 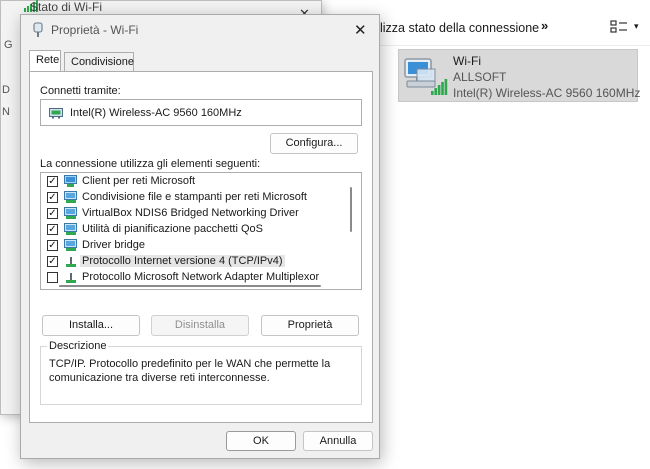 What do you see at coordinates (190, 286) in the screenshot?
I see `horizontal-scrollbar` at bounding box center [190, 286].